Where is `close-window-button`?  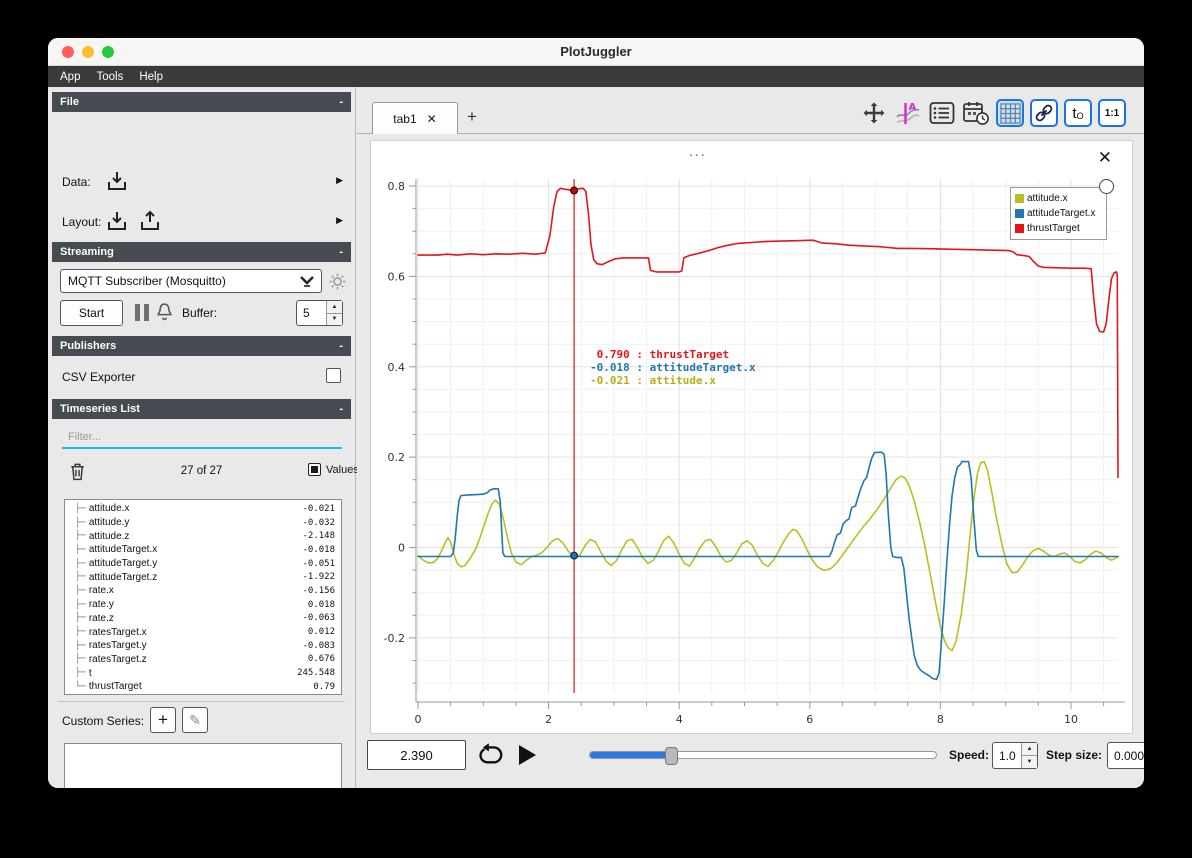 close-window-button is located at coordinates (68, 52).